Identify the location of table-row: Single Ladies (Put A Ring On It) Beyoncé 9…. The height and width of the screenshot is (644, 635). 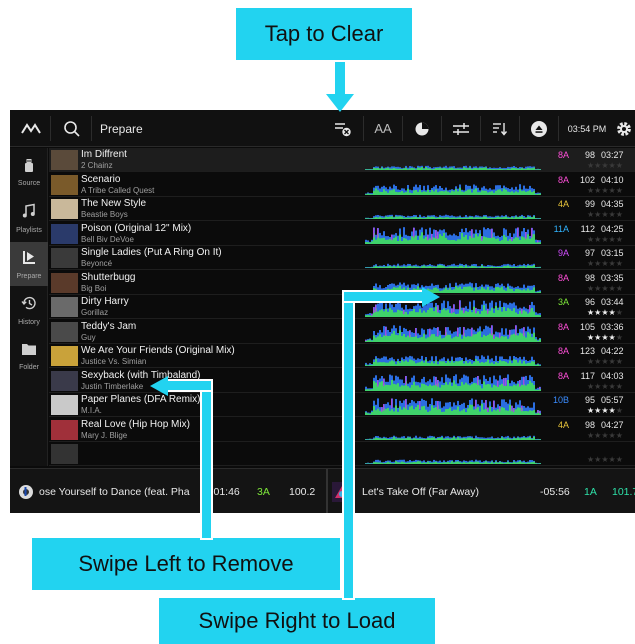
(342, 258).